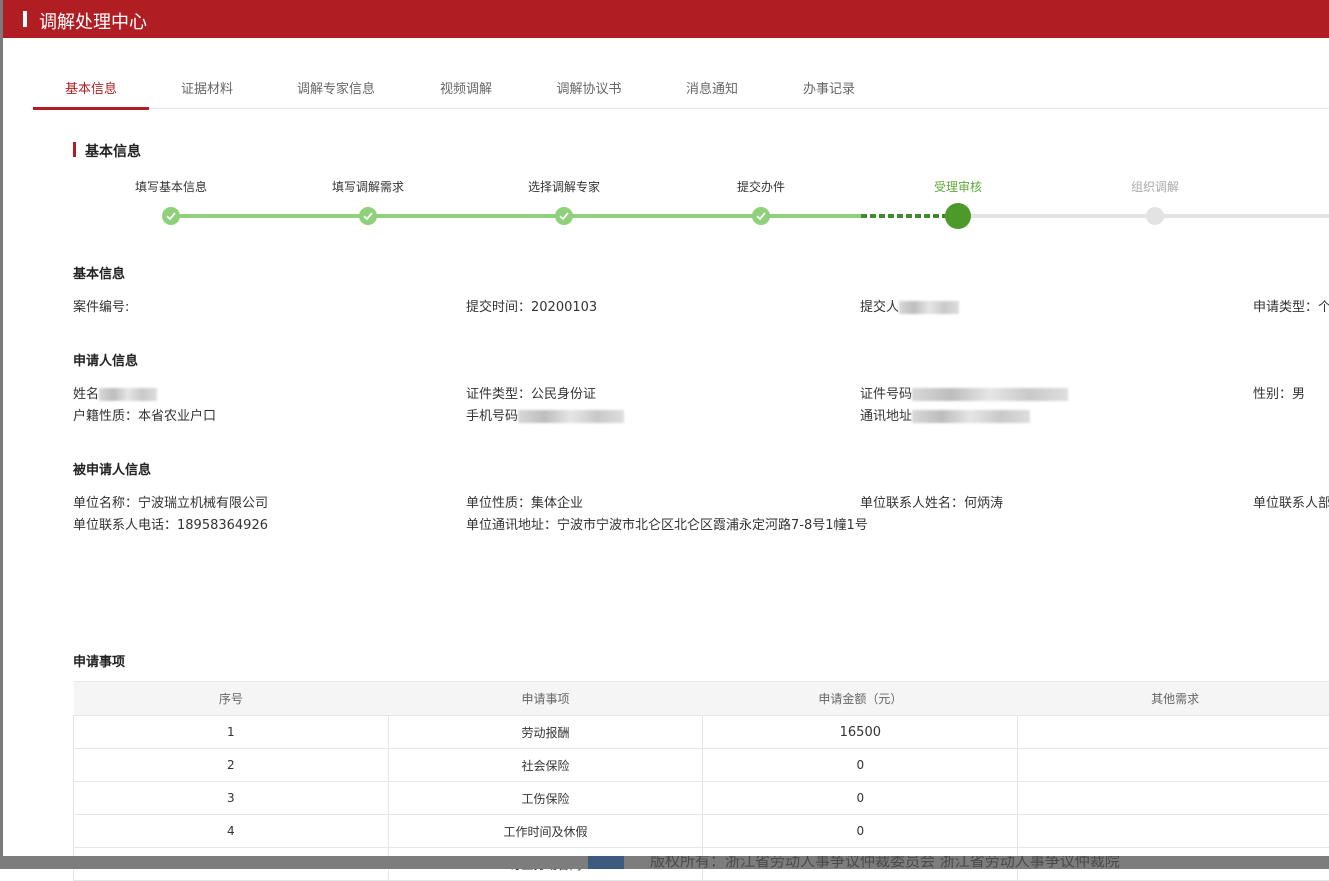  Describe the element at coordinates (885, 862) in the screenshot. I see `footer-copyright: 版权所有：浙江省劳动人事争议仲裁委员会 浙江省劳动人事争议仲裁院` at that location.